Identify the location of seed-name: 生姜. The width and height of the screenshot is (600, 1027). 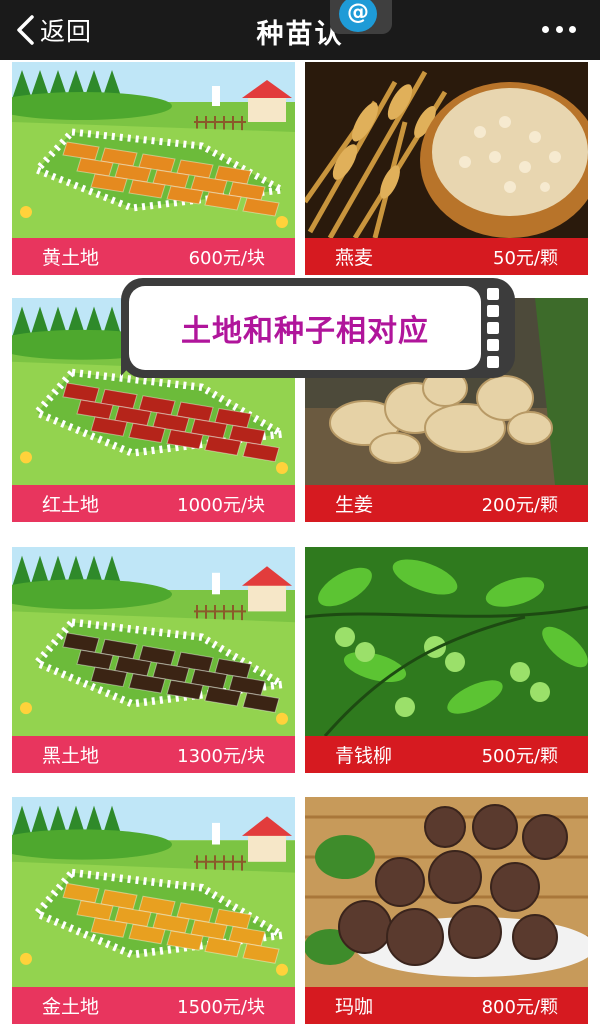
(354, 505).